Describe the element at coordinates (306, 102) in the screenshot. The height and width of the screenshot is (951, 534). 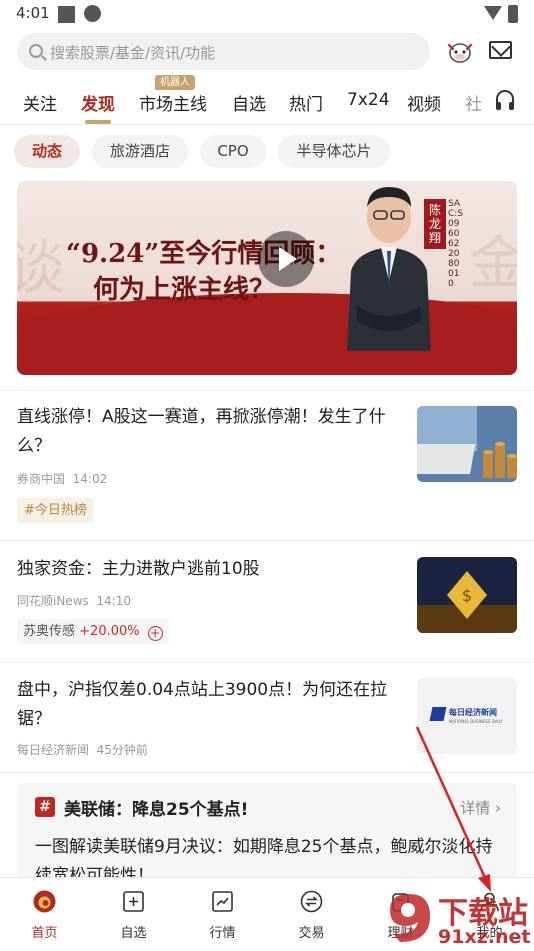
I see `tab-hot: 热门` at that location.